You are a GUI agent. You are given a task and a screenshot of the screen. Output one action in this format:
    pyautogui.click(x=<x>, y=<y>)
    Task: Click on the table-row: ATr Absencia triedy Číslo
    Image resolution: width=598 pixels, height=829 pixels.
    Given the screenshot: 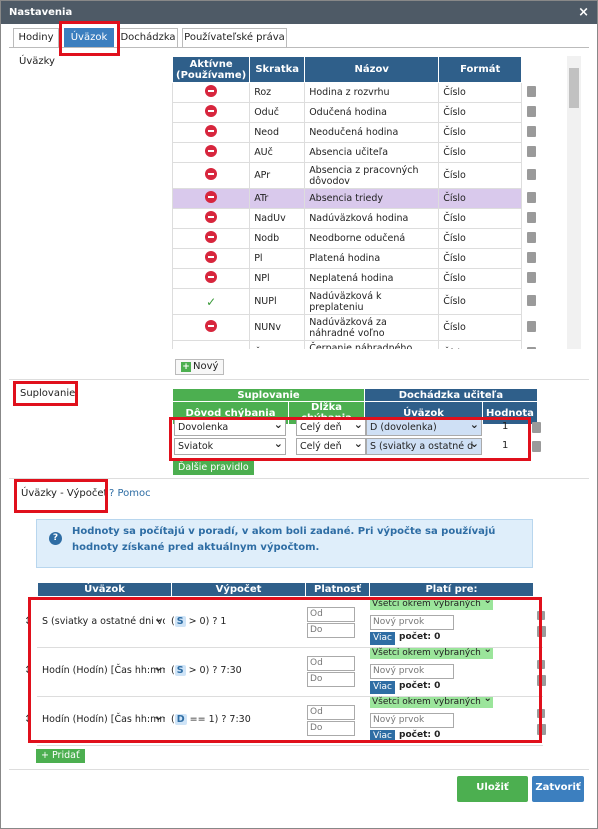 What is the action you would take?
    pyautogui.click(x=357, y=198)
    